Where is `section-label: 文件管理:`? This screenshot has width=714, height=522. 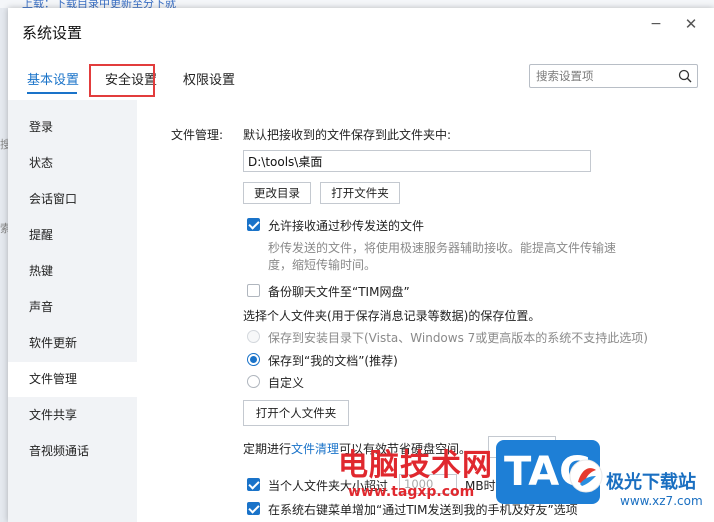 section-label: 文件管理: is located at coordinates (197, 135).